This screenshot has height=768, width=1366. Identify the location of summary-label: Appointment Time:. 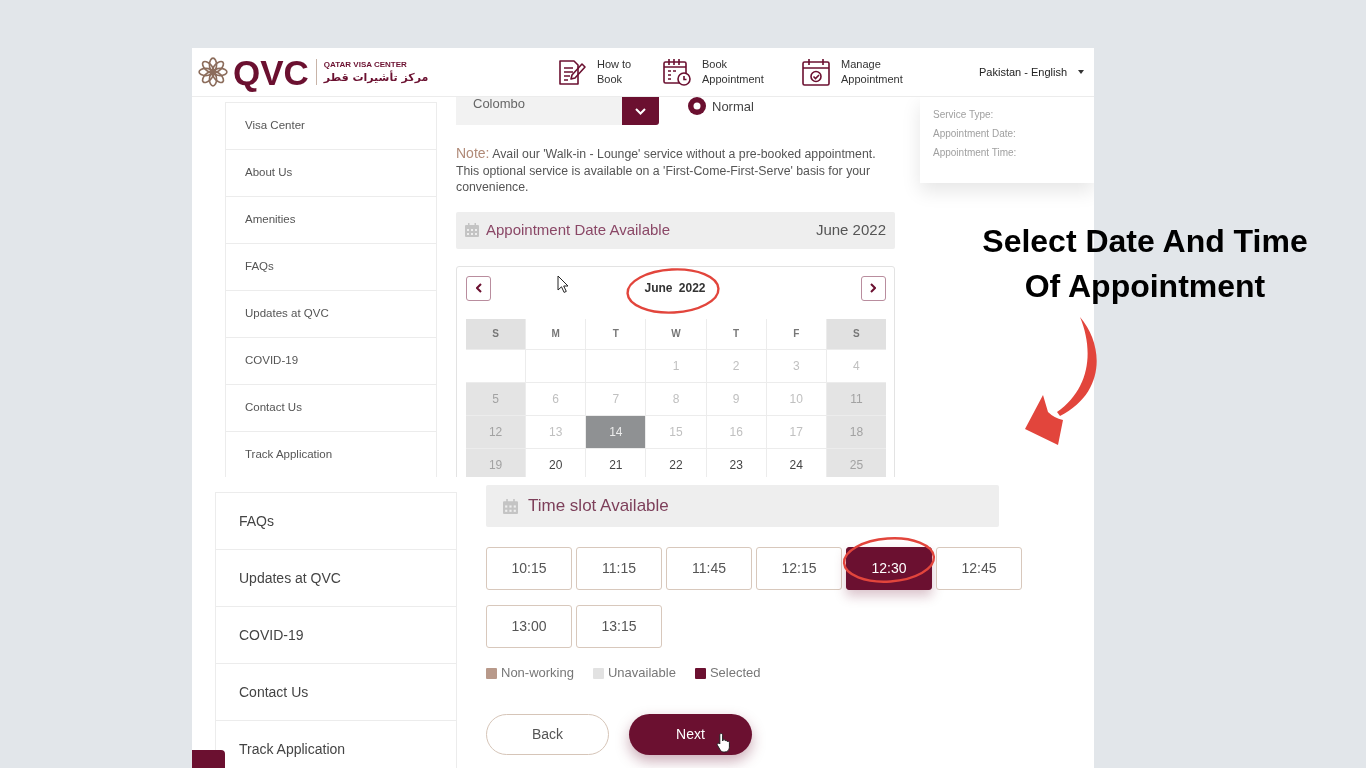
(975, 153).